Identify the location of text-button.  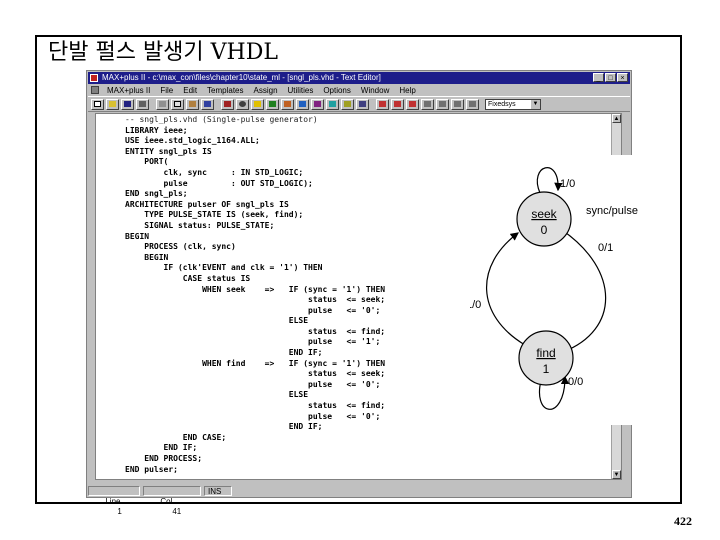
(457, 104).